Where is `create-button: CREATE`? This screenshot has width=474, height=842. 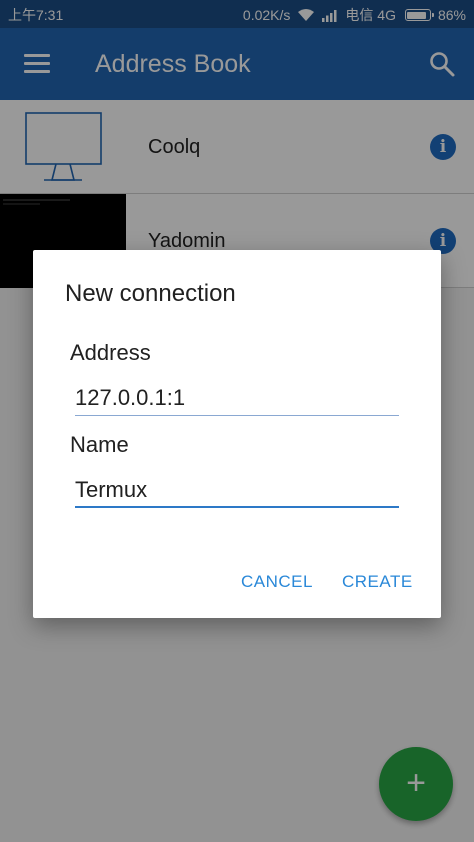 create-button: CREATE is located at coordinates (377, 582).